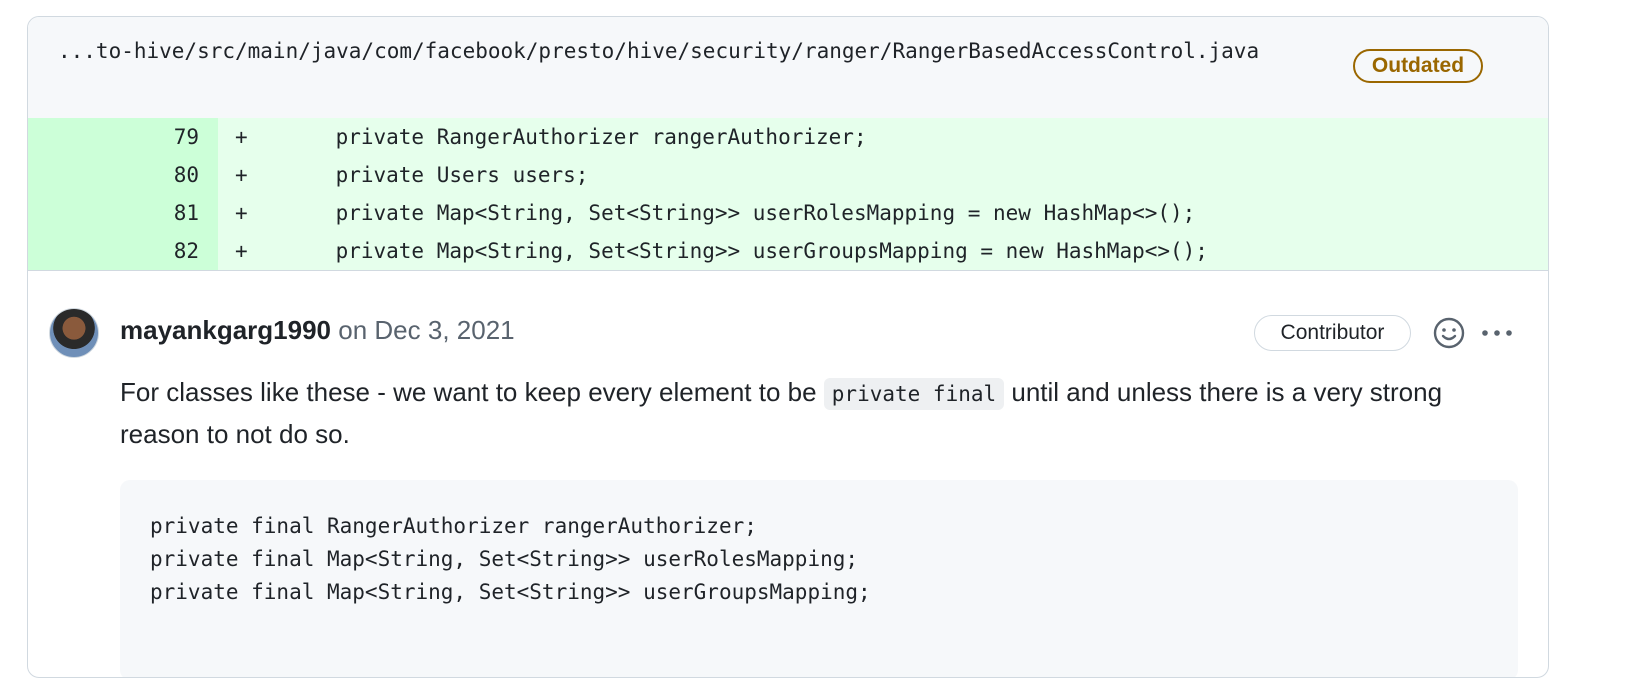  I want to click on author-link: mayankgarg1990, so click(225, 330).